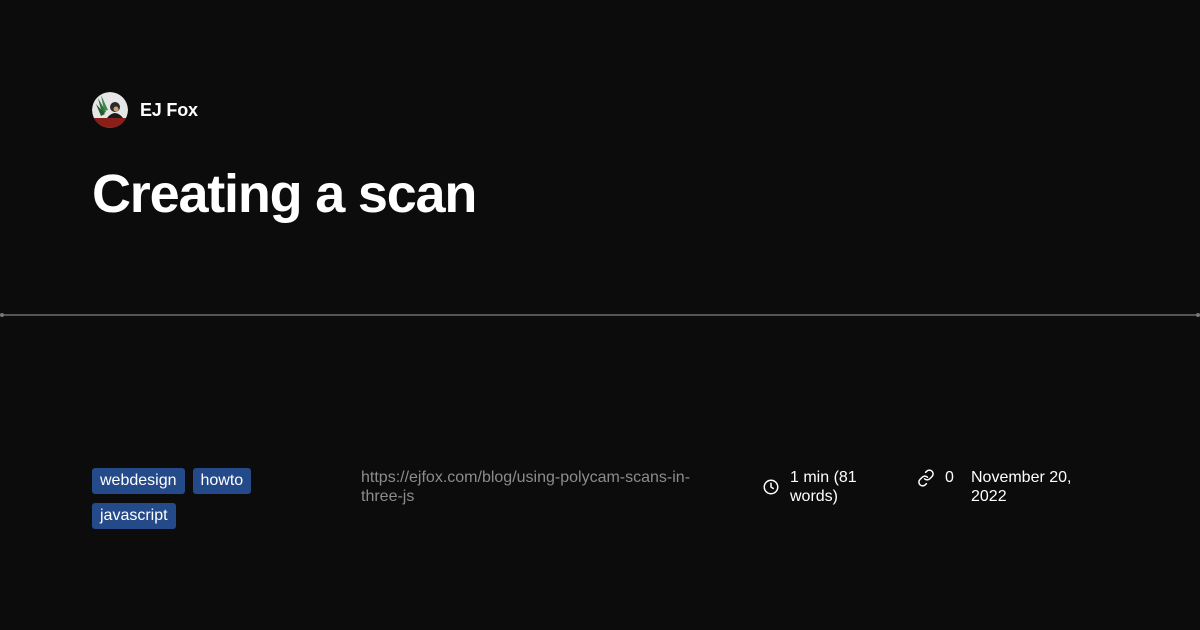 The width and height of the screenshot is (1200, 630). What do you see at coordinates (169, 110) in the screenshot?
I see `author-name: EJ Fox` at bounding box center [169, 110].